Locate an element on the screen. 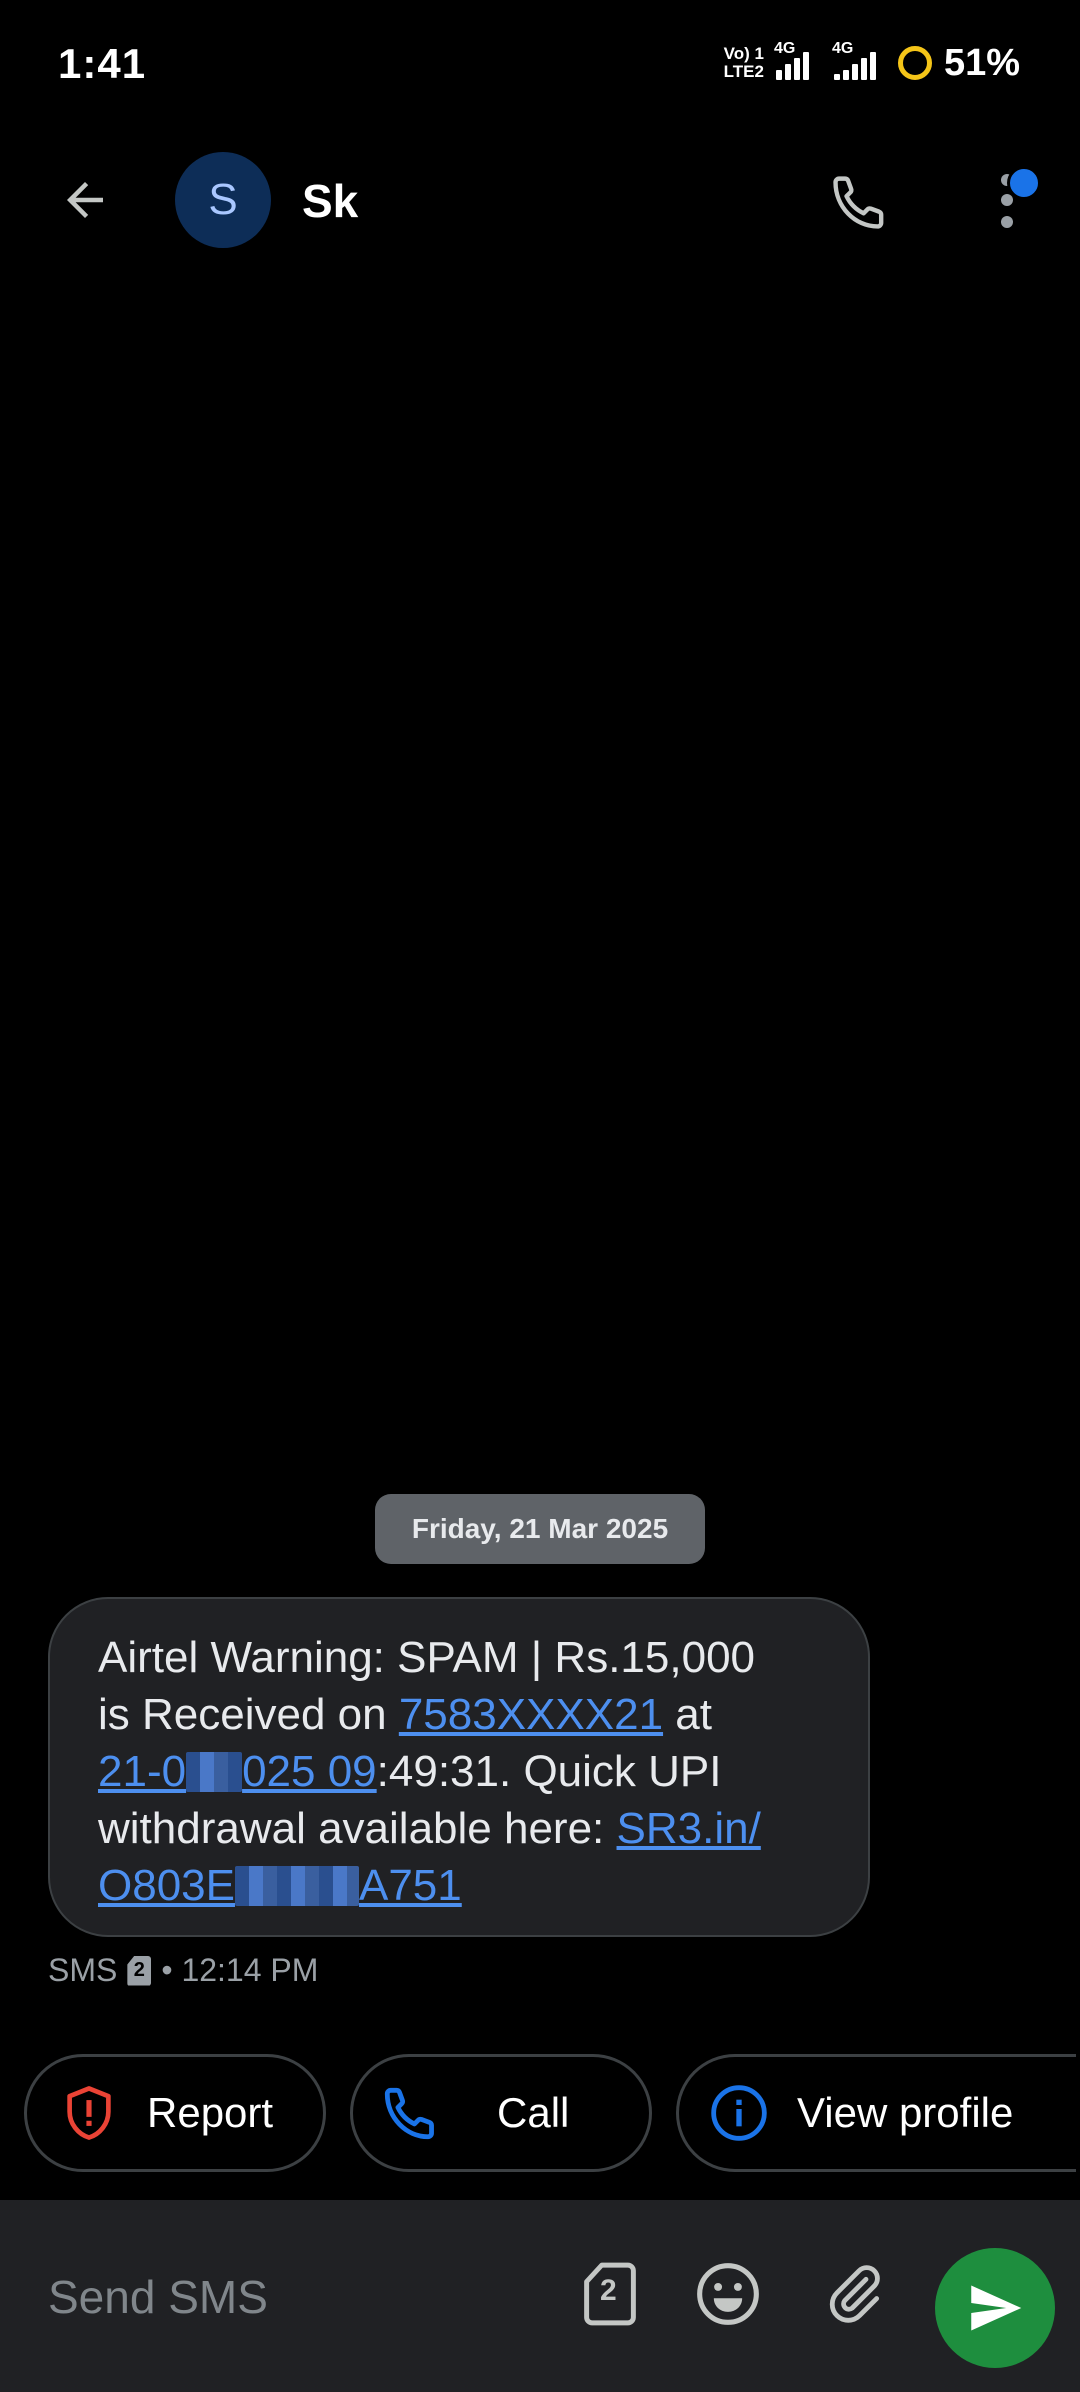 Image resolution: width=1080 pixels, height=2392 pixels. emoji-button is located at coordinates (728, 2294).